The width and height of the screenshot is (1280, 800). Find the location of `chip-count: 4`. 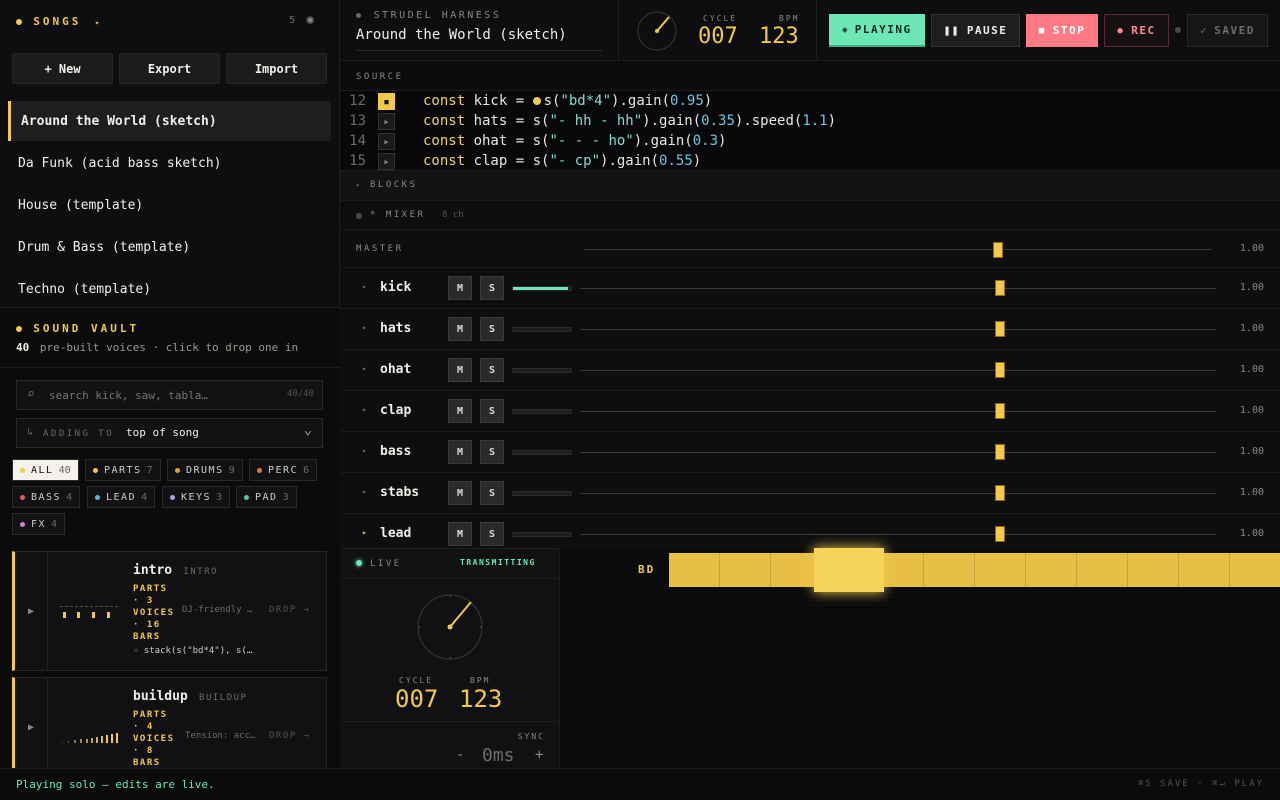

chip-count: 4 is located at coordinates (69, 497).